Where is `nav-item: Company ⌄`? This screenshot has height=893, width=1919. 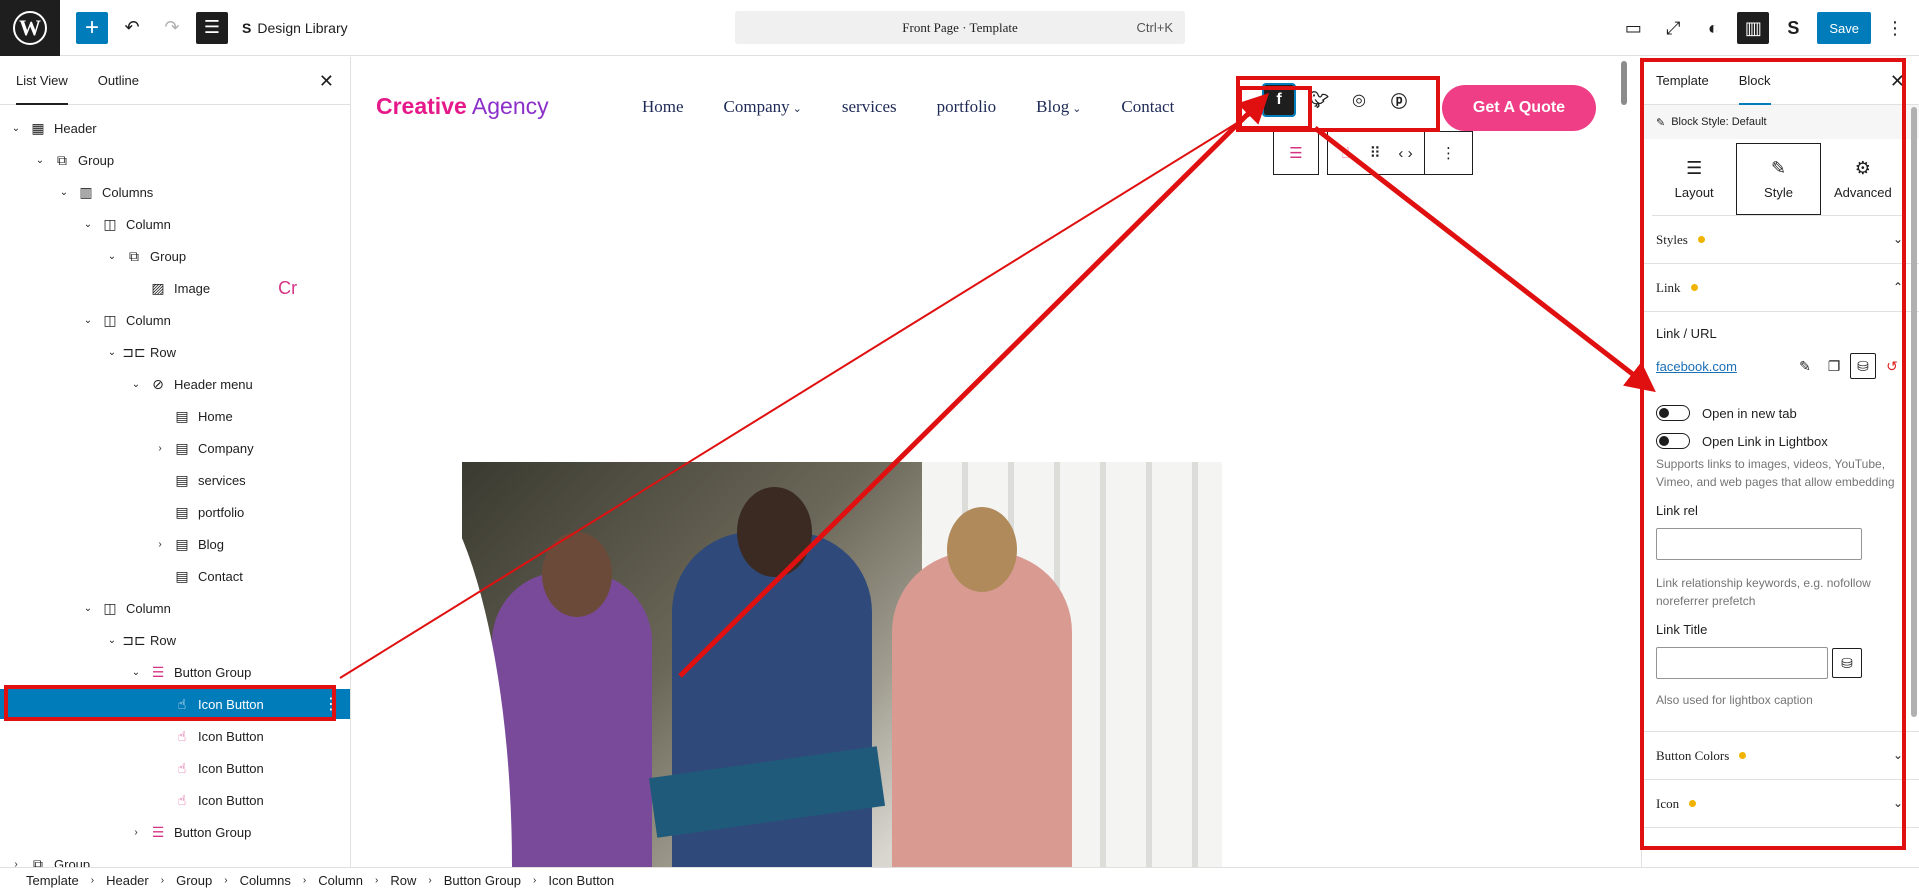 nav-item: Company ⌄ is located at coordinates (763, 107).